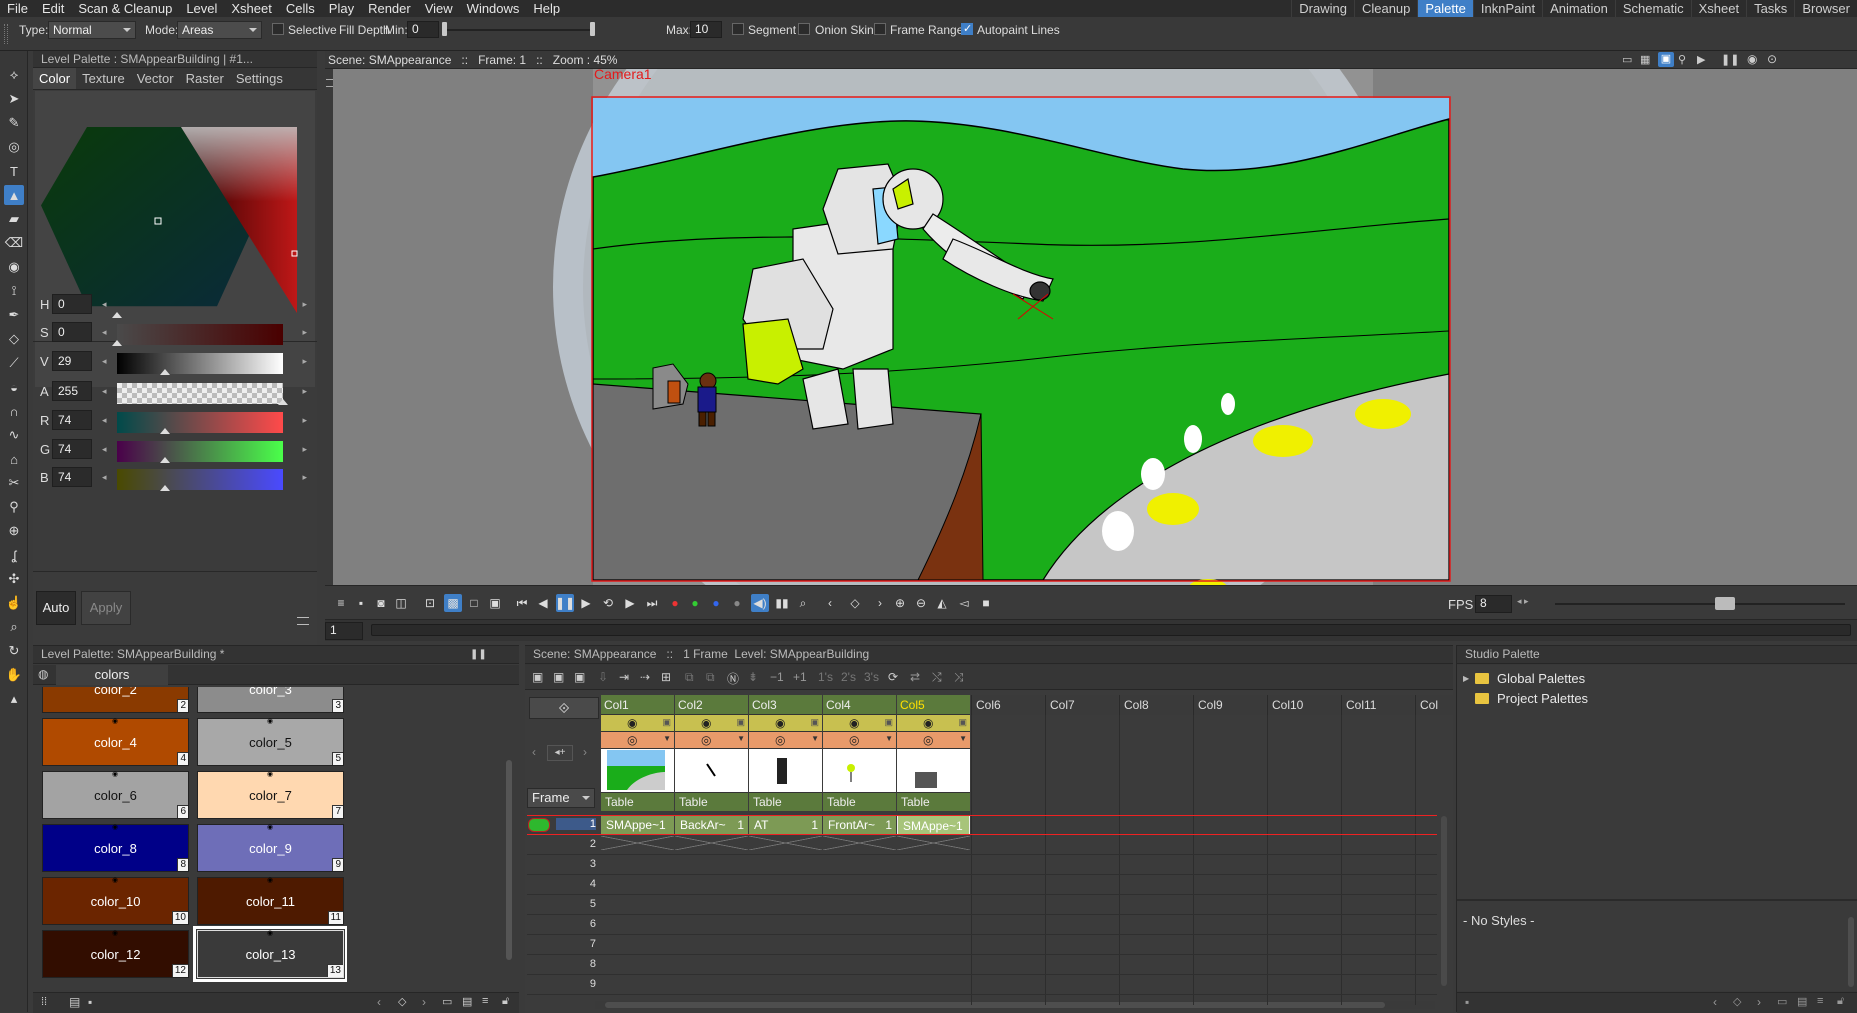  I want to click on last-frame-icon: ⏭, so click(652, 603).